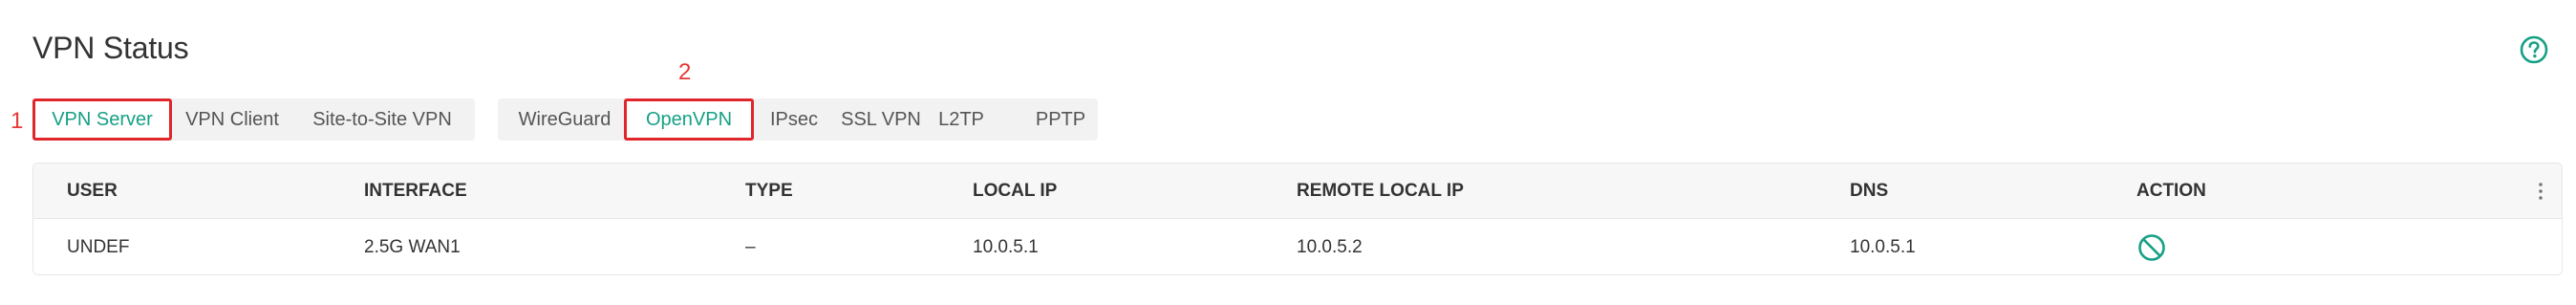  What do you see at coordinates (750, 246) in the screenshot?
I see `cell-type: –` at bounding box center [750, 246].